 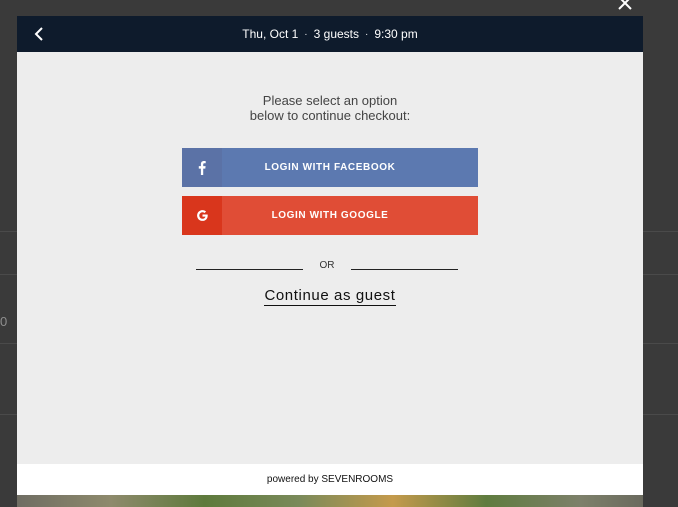 I want to click on facebook-icon, so click(x=202, y=167).